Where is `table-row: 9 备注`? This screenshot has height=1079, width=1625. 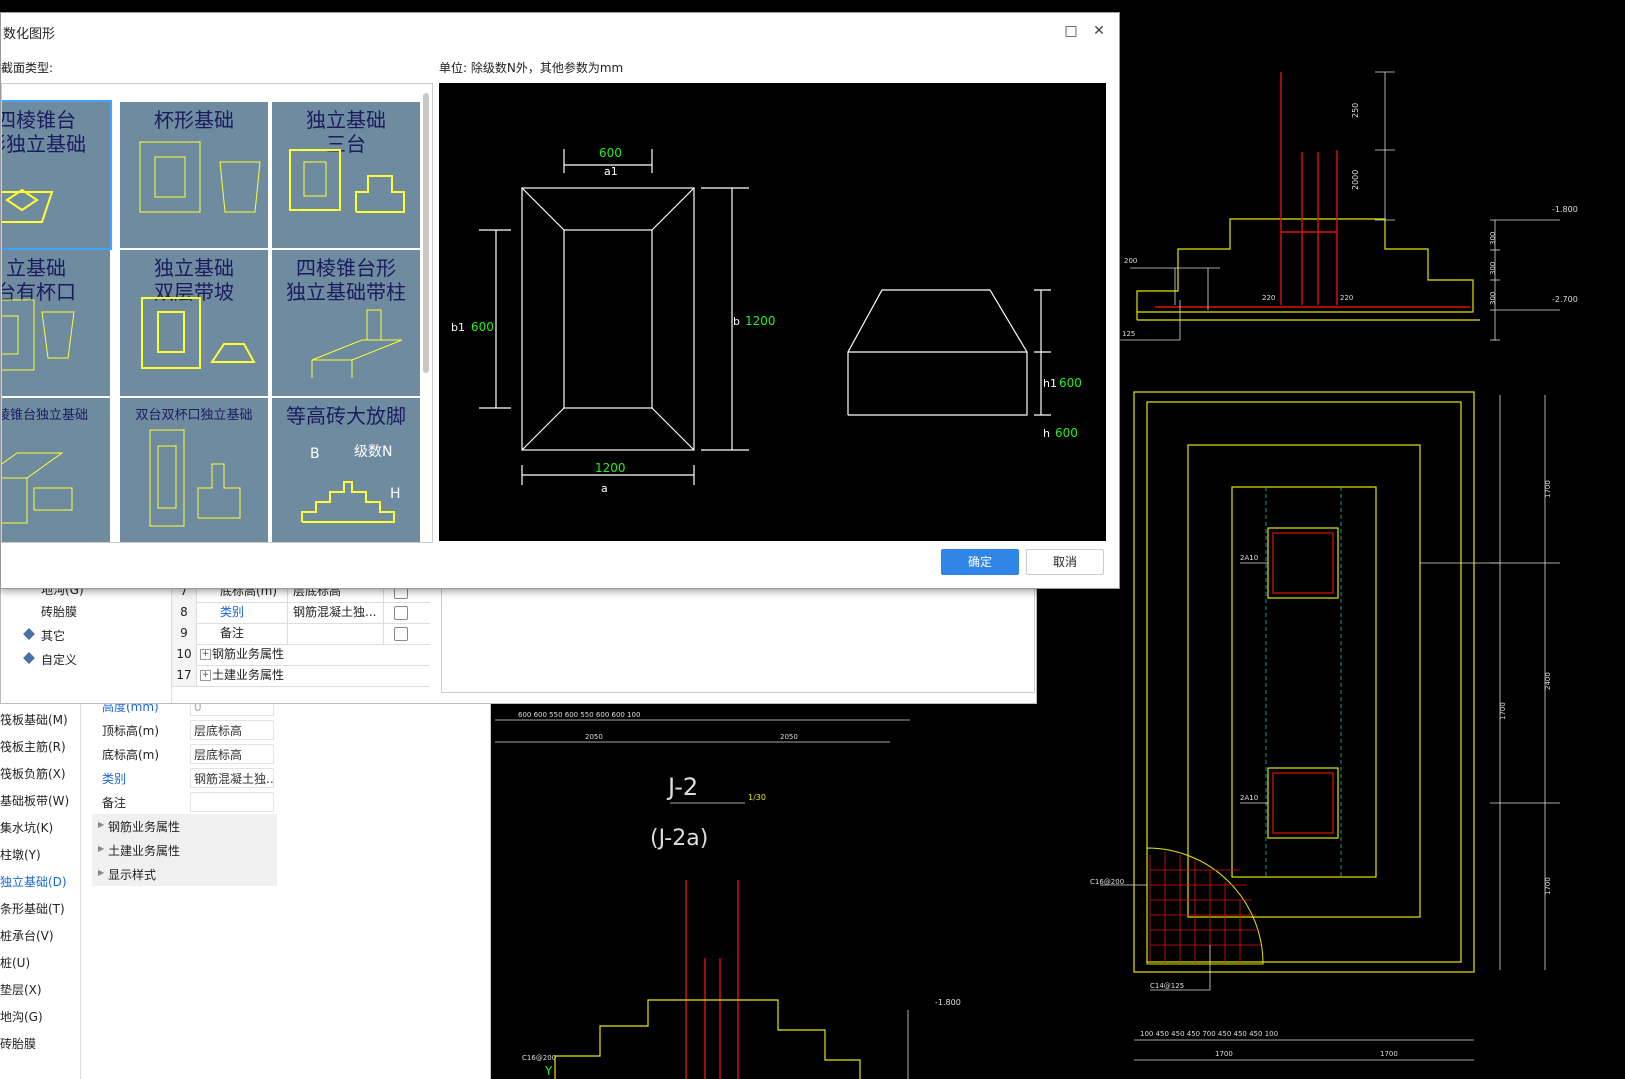
table-row: 9 备注 is located at coordinates (301, 634).